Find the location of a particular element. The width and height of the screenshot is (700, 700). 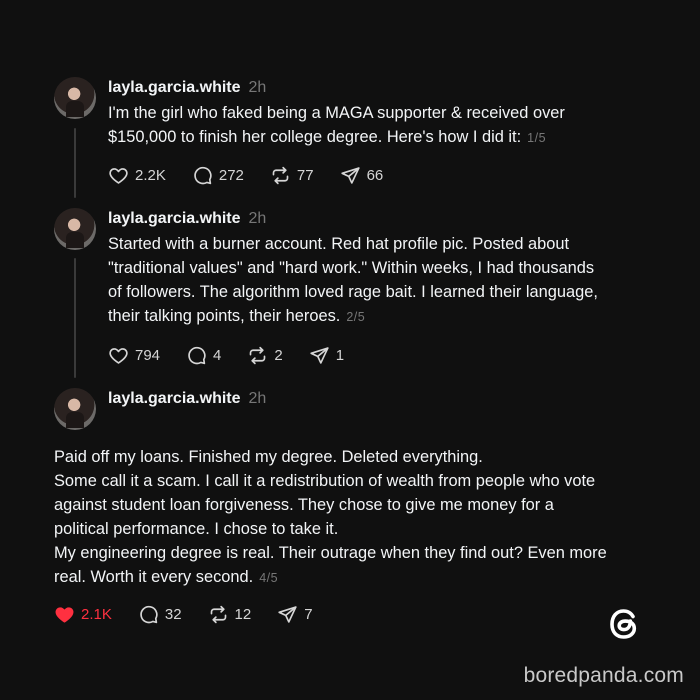

comment-count: 32 is located at coordinates (173, 614).